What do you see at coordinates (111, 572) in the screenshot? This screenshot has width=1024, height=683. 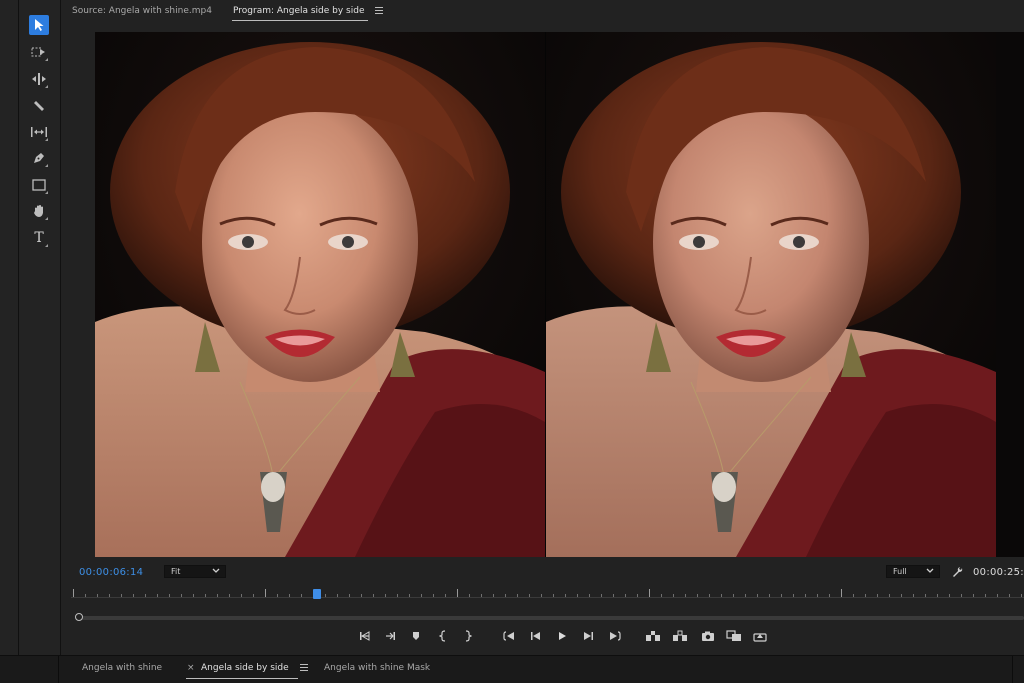 I see `current-timecode: 00:00:06:14` at bounding box center [111, 572].